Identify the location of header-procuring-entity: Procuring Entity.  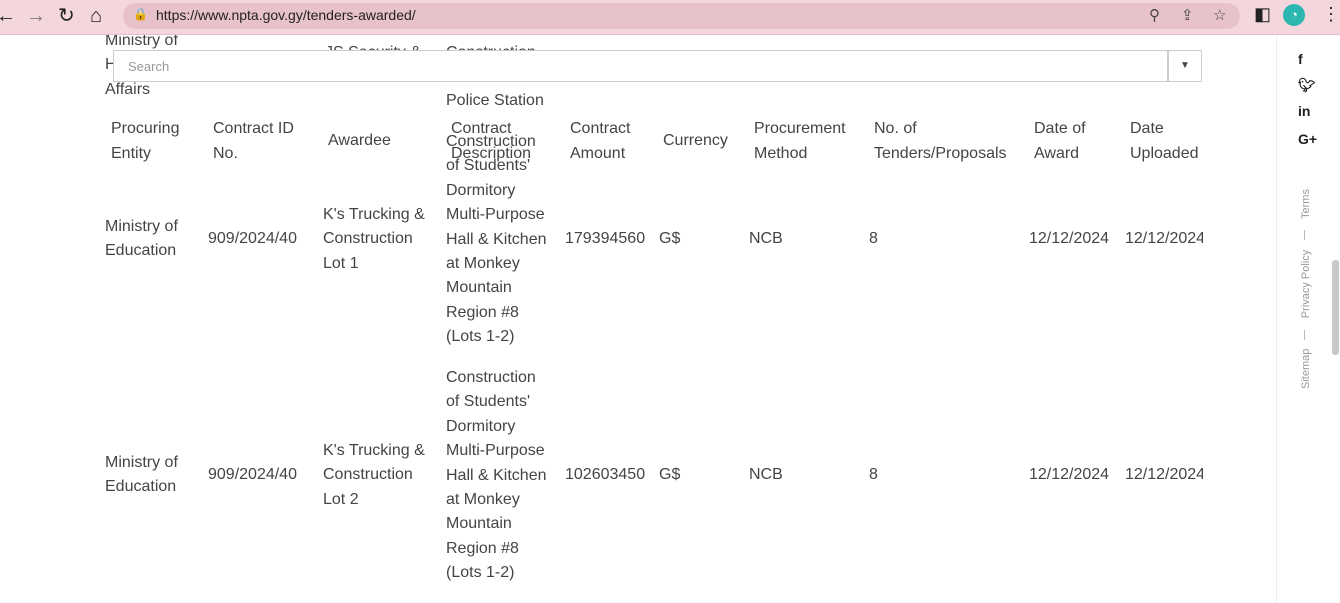
(145, 141).